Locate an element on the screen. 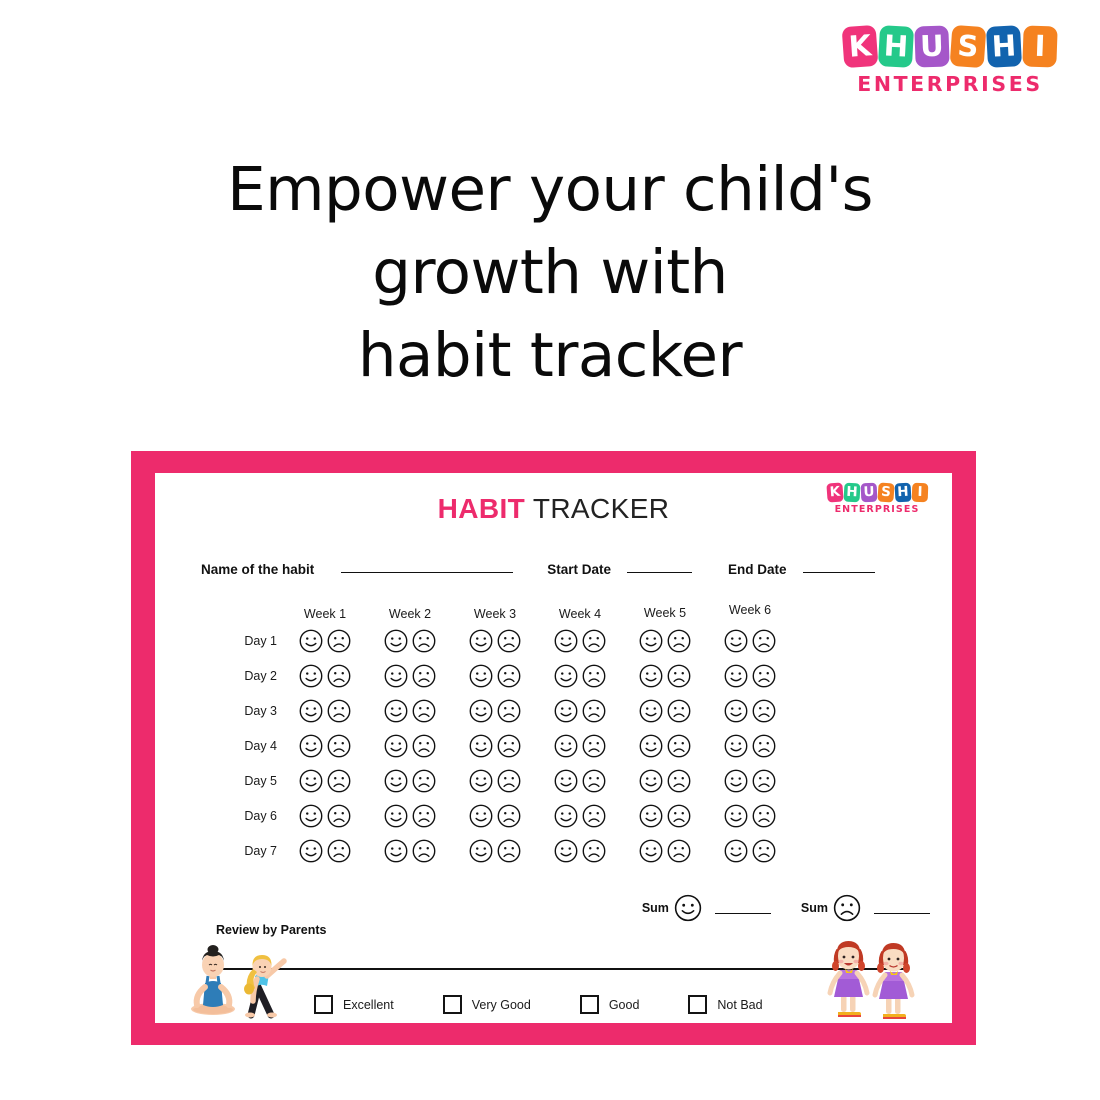 The width and height of the screenshot is (1100, 1100). habit-name-input is located at coordinates (427, 572).